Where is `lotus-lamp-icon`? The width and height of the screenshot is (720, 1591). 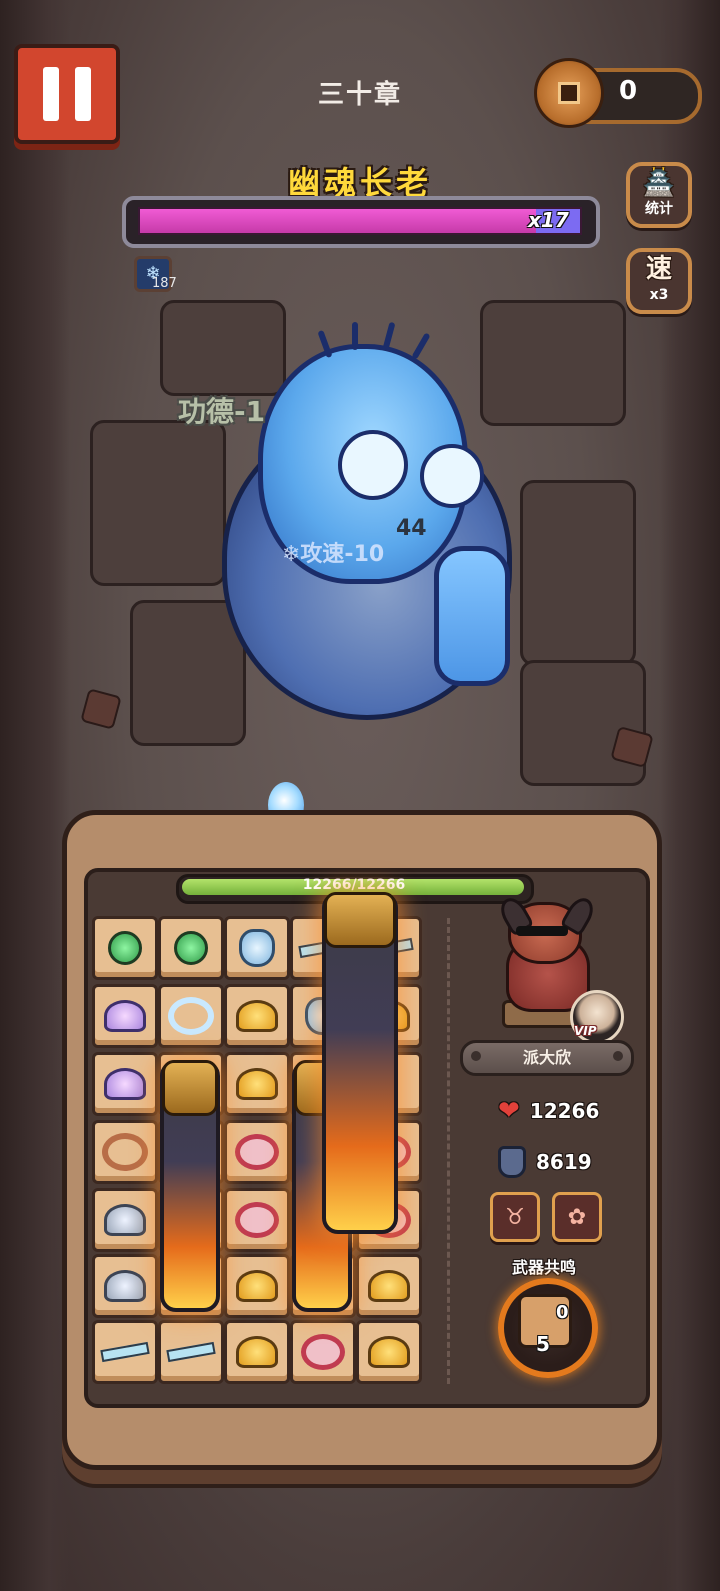
lotus-lamp-icon is located at coordinates (125, 1084).